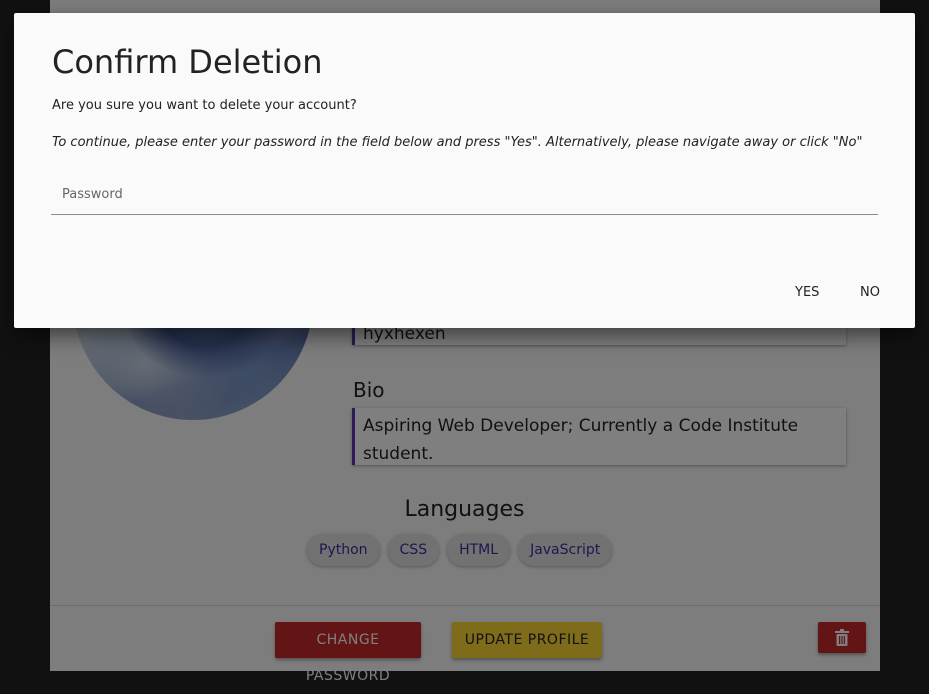 Image resolution: width=929 pixels, height=694 pixels. I want to click on password-input, so click(464, 195).